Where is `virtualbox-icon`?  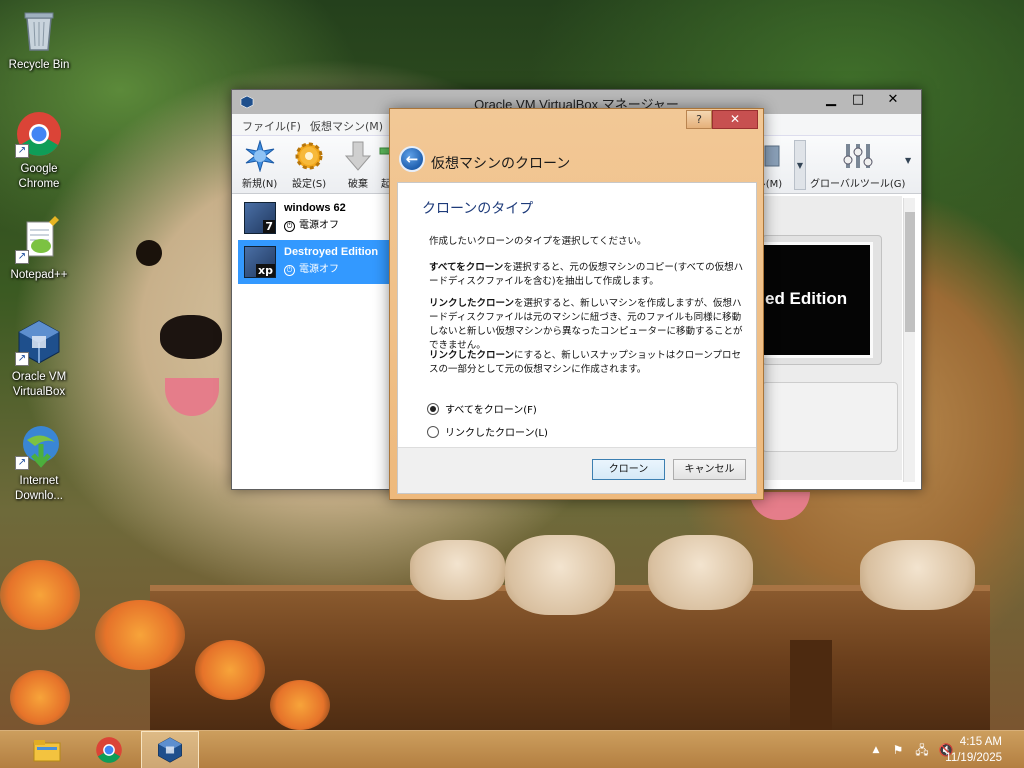 virtualbox-icon is located at coordinates (170, 750).